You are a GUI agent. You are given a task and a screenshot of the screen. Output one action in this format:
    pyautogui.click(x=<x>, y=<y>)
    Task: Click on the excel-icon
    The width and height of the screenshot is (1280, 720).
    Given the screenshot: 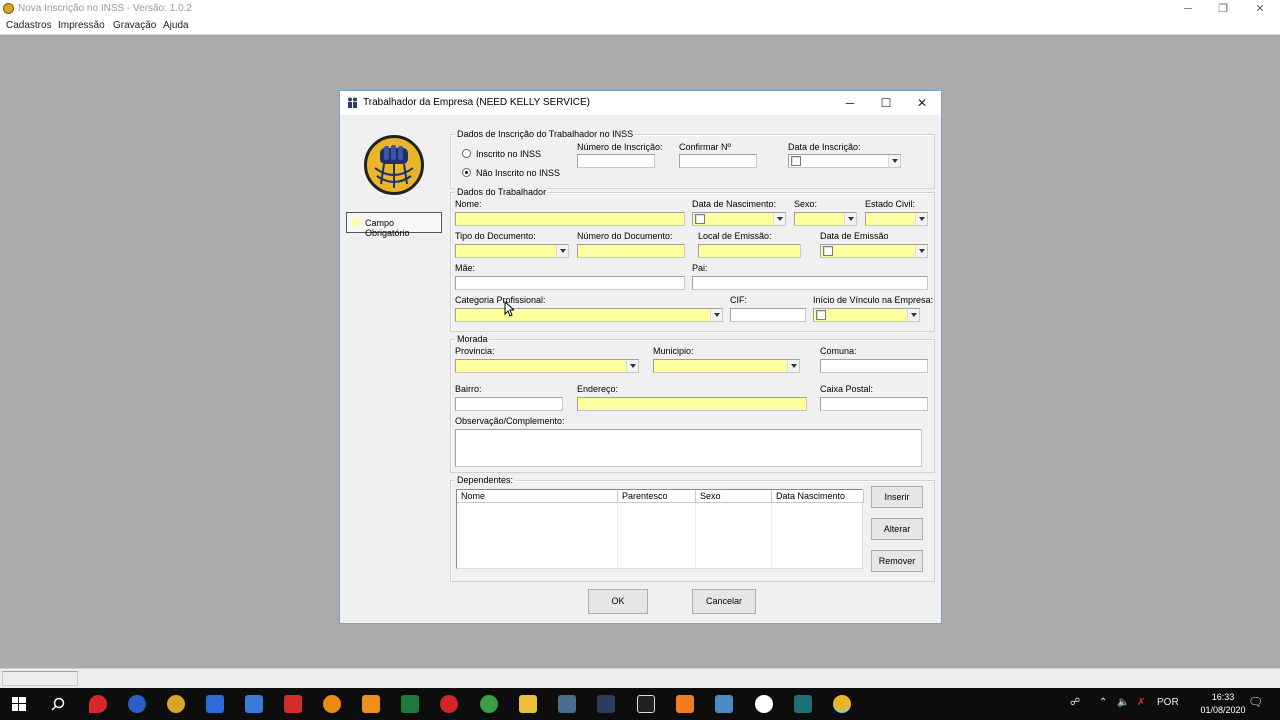 What is the action you would take?
    pyautogui.click(x=410, y=704)
    